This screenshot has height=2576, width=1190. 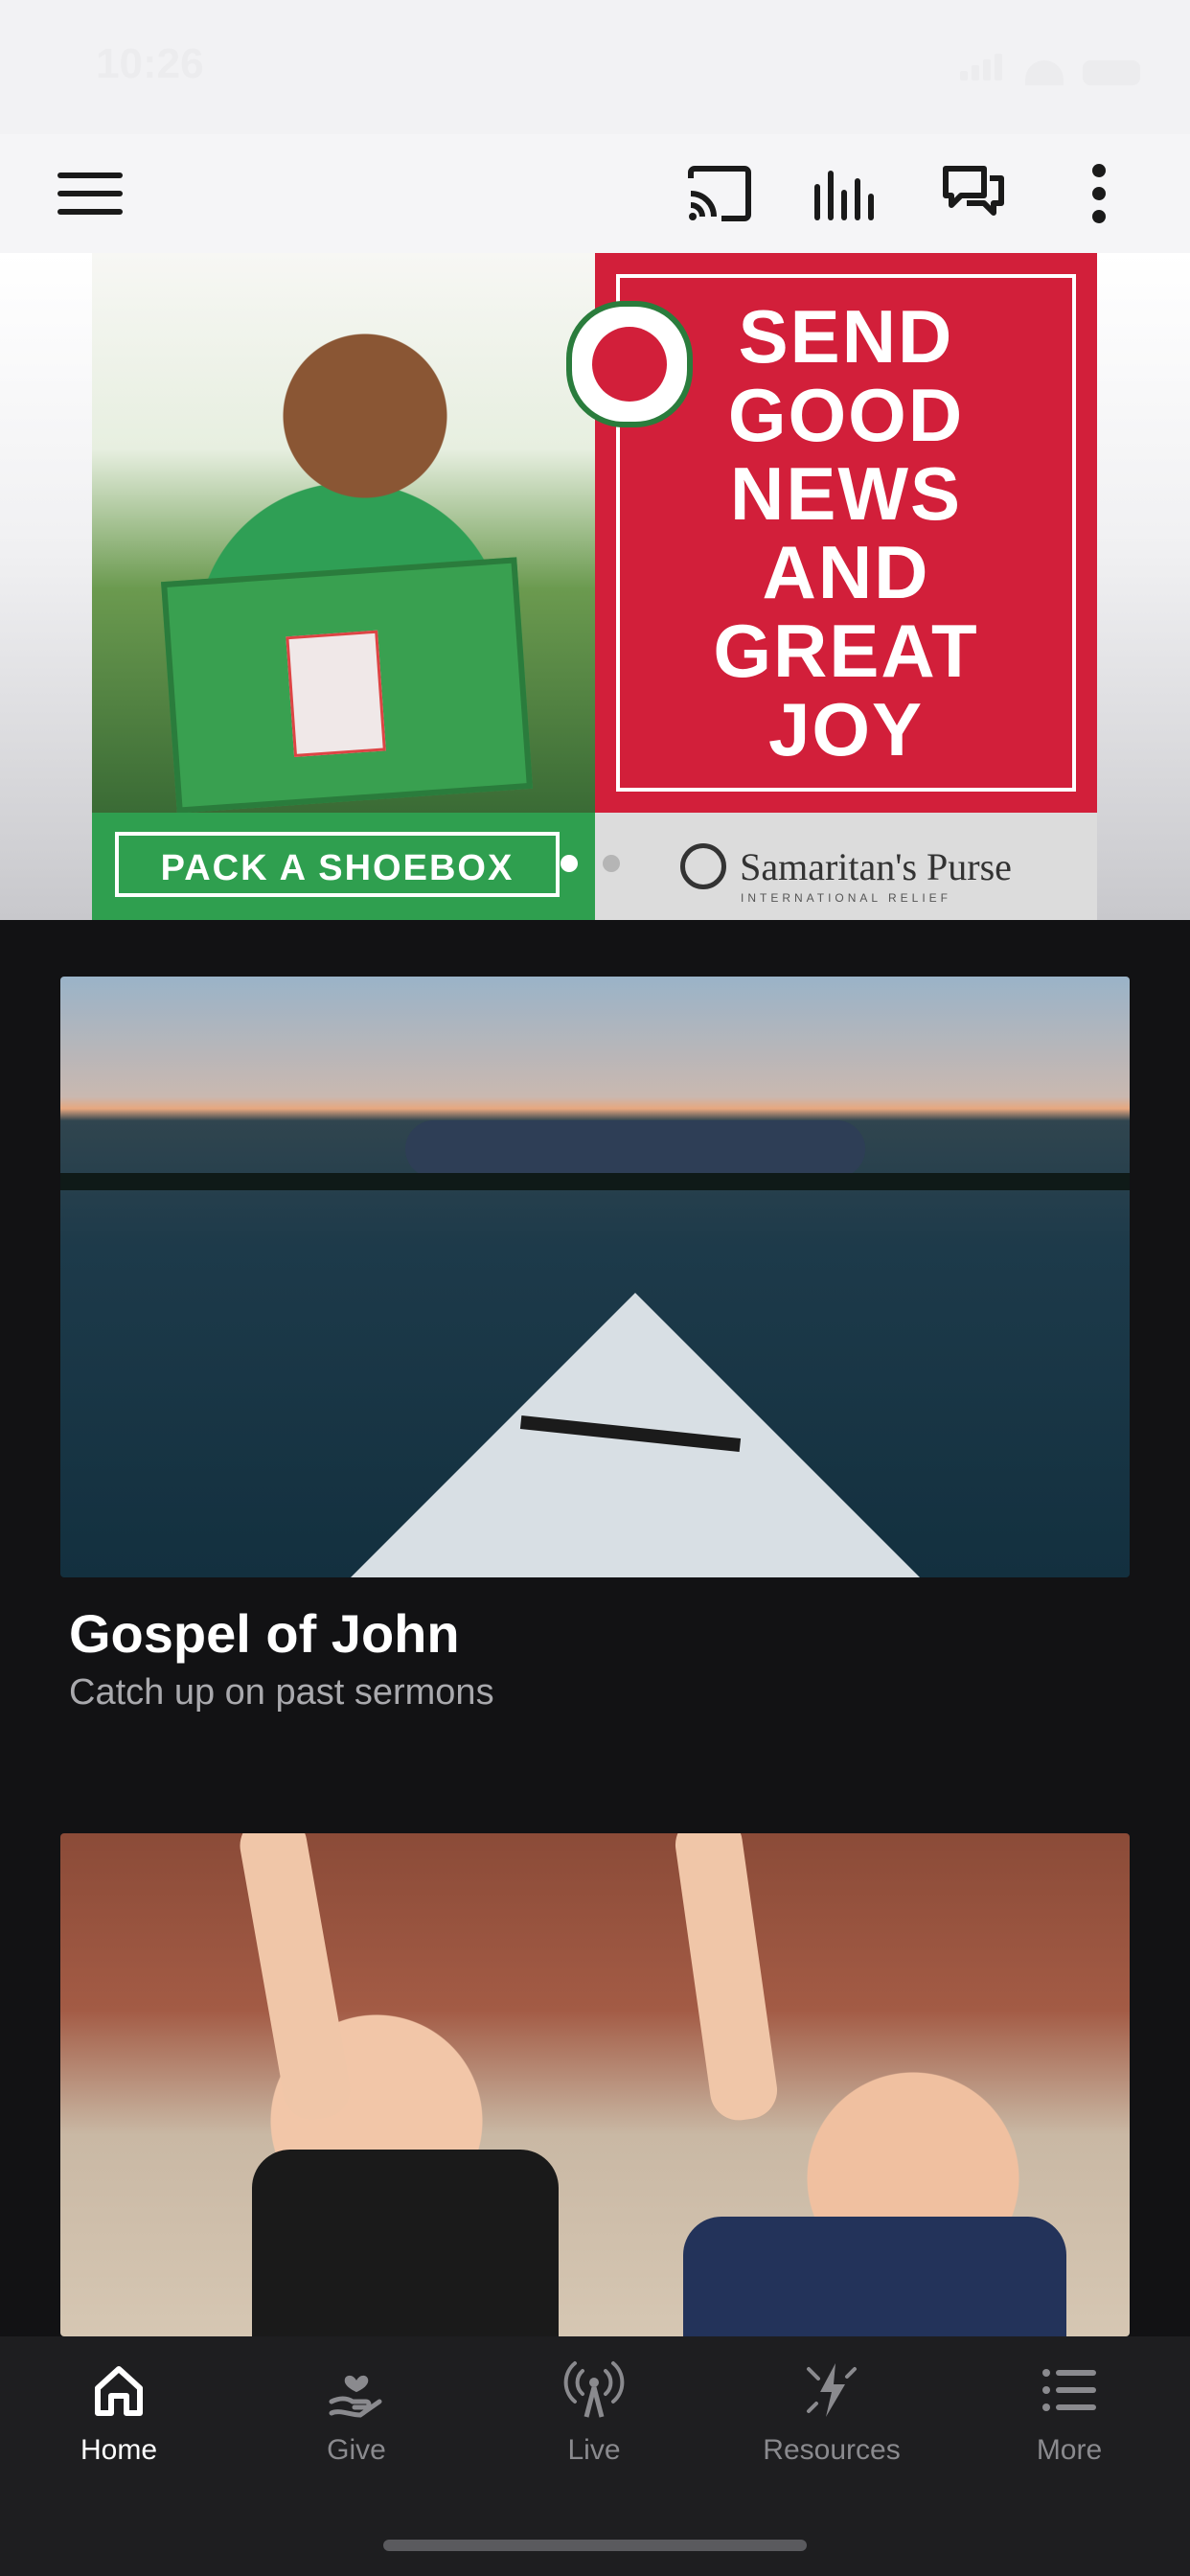 I want to click on battery-icon, so click(x=1111, y=72).